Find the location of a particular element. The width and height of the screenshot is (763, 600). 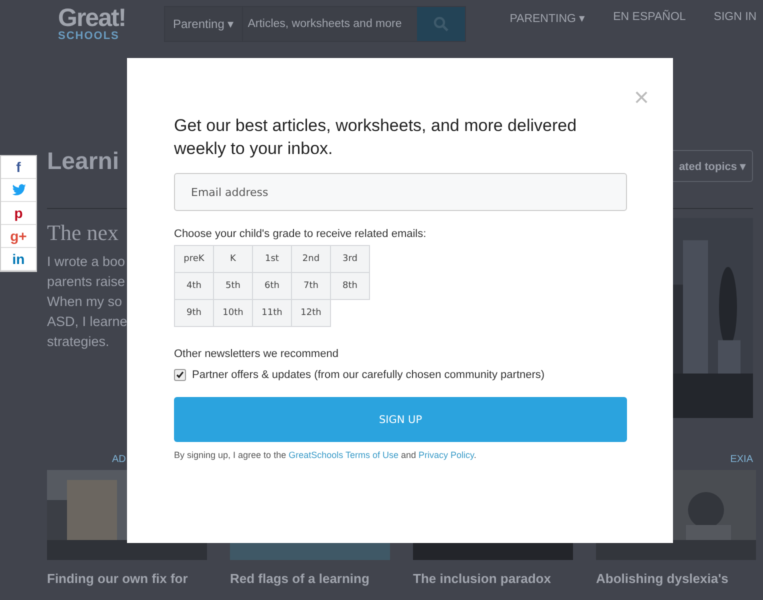

article-text: I wrote a boo is located at coordinates (86, 262).